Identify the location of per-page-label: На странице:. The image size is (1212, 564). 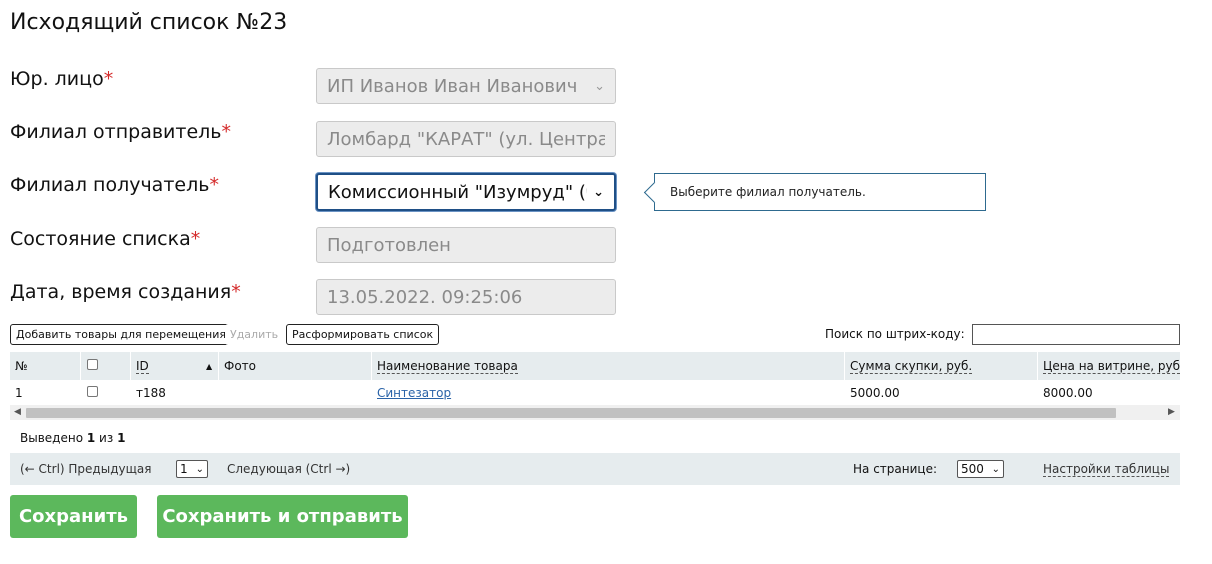
(895, 469).